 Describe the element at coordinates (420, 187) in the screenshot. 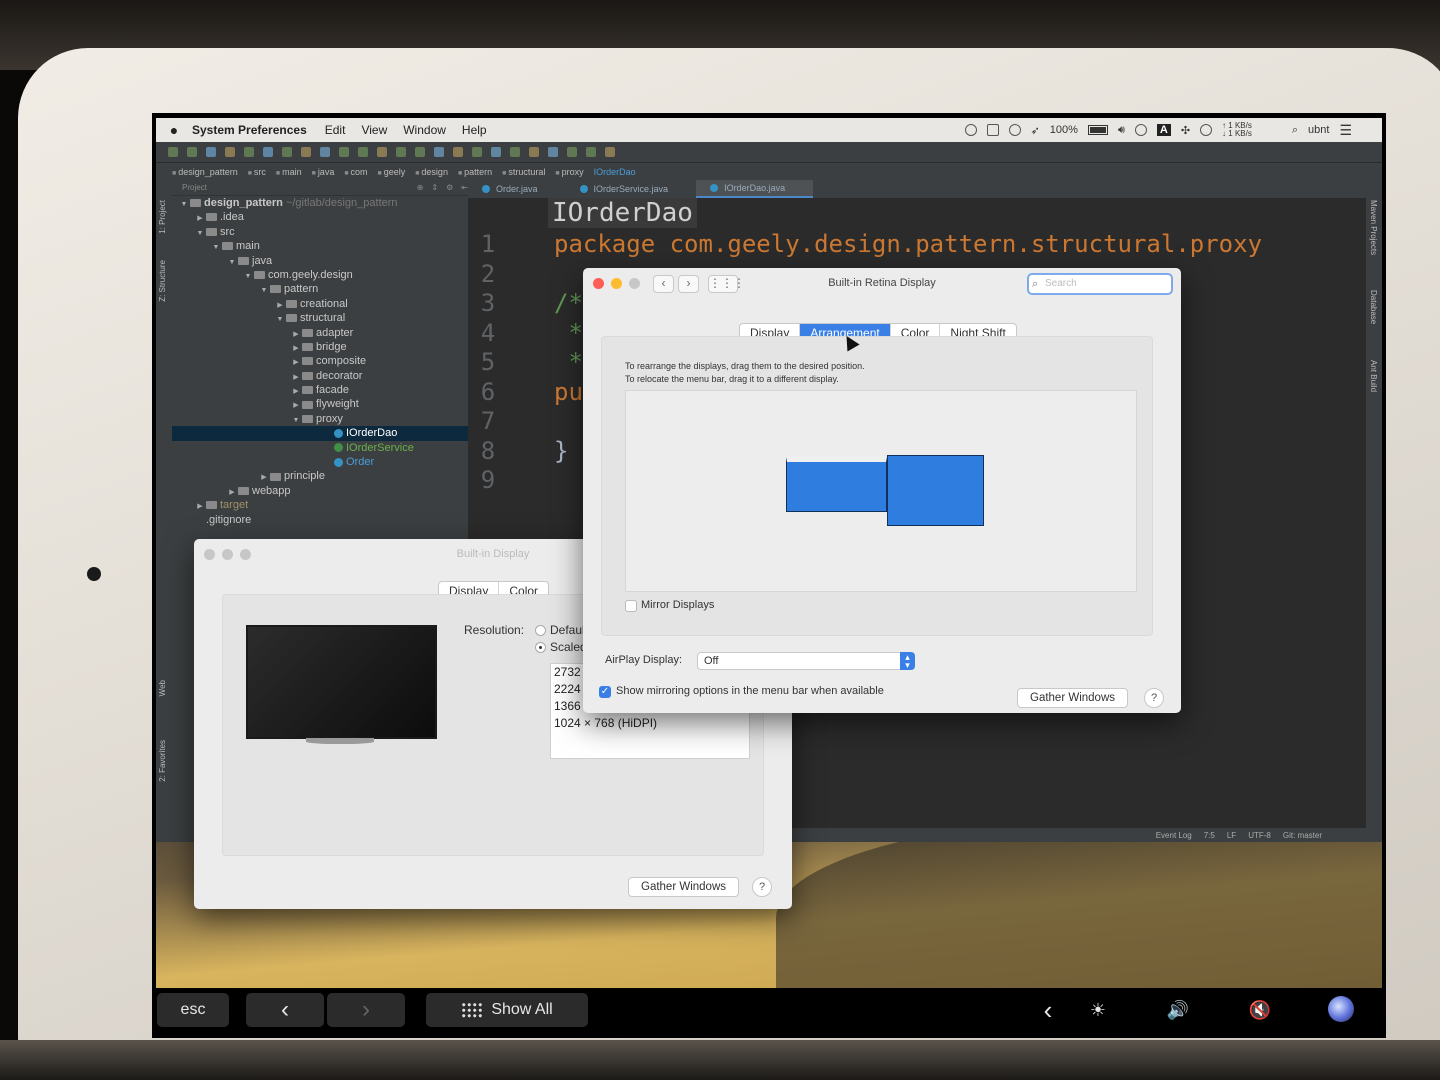

I see `locate-icon: ⊕` at that location.